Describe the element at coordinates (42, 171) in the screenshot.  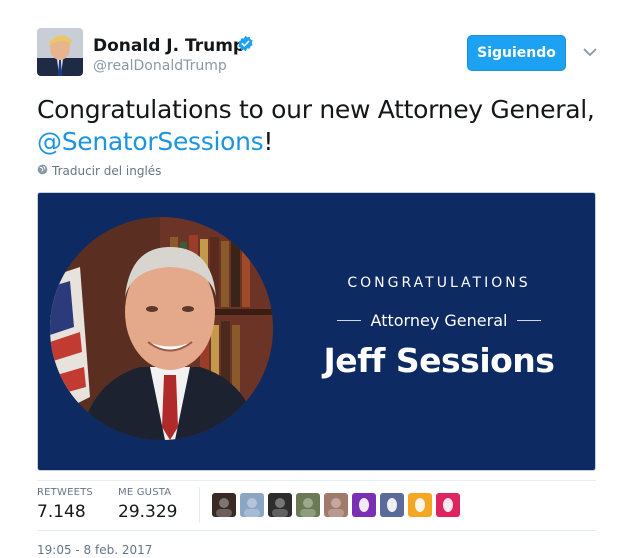
I see `globe-icon` at that location.